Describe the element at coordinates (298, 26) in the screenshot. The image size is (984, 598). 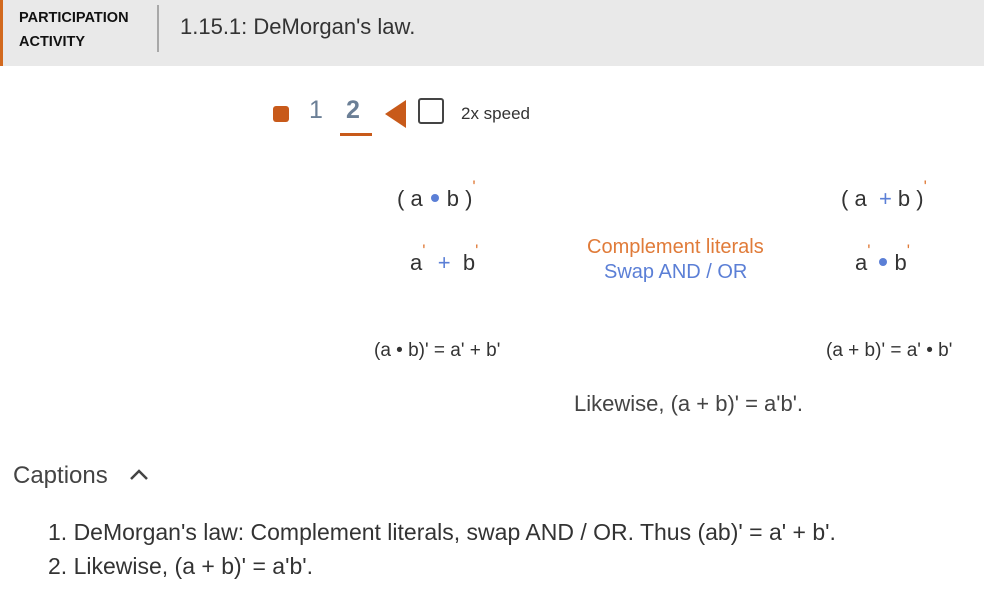
I see `activity-title: 1.15.1: DeMorgan's law.` at that location.